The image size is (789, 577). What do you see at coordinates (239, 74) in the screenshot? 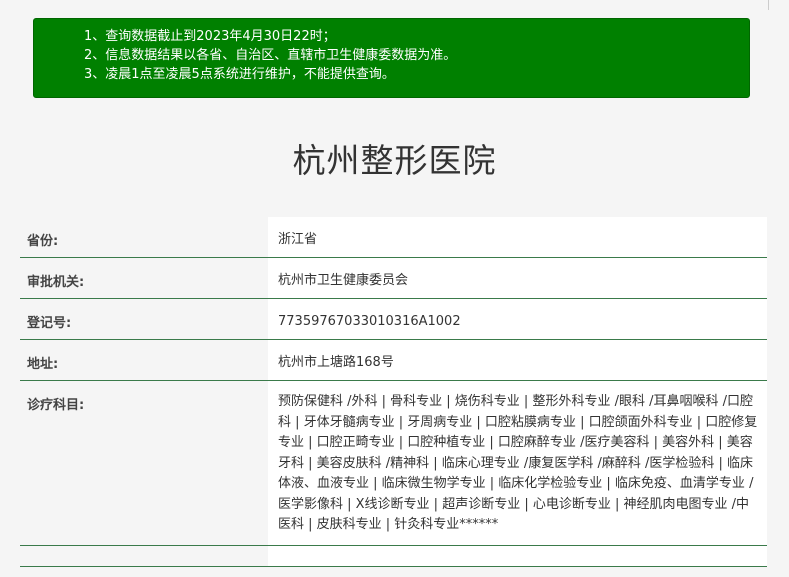
I see `notice-line-3: 3、凌晨1点至凌晨5点系统进行维护，不能提供查询。` at bounding box center [239, 74].